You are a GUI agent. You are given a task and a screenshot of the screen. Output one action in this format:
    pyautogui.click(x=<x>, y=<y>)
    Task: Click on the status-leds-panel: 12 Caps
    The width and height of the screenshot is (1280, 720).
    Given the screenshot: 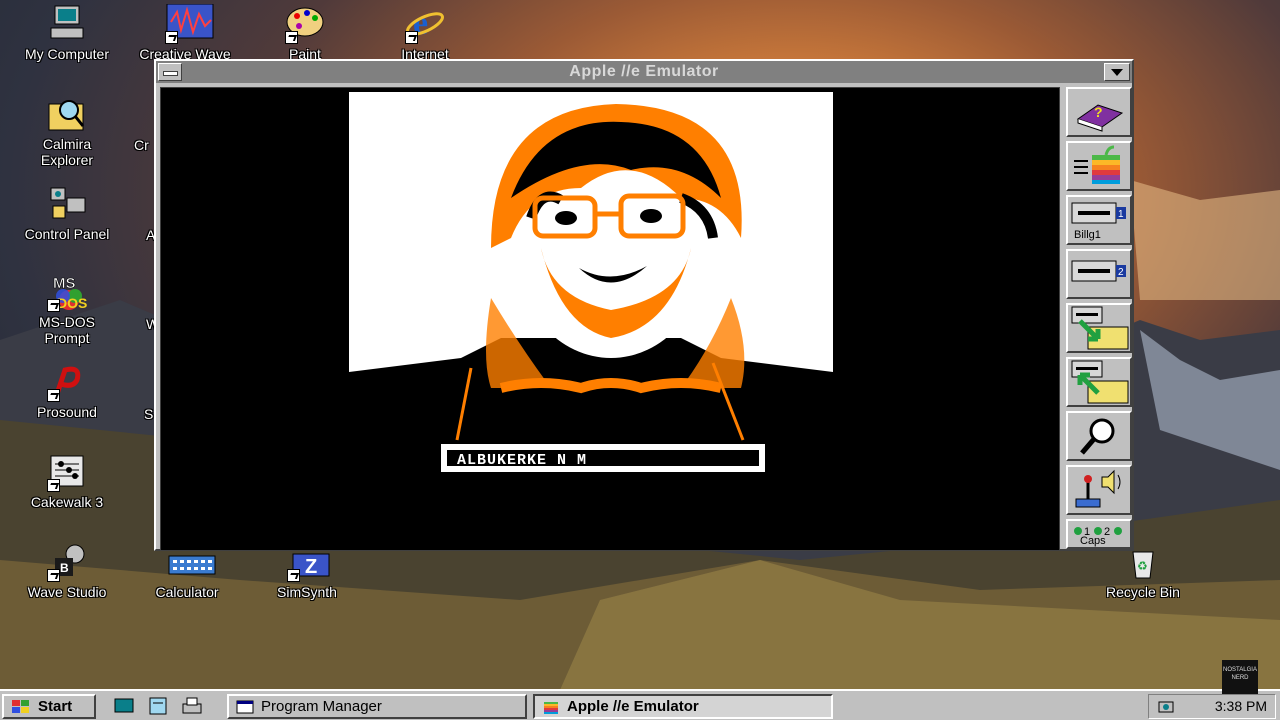 What is the action you would take?
    pyautogui.click(x=1099, y=534)
    